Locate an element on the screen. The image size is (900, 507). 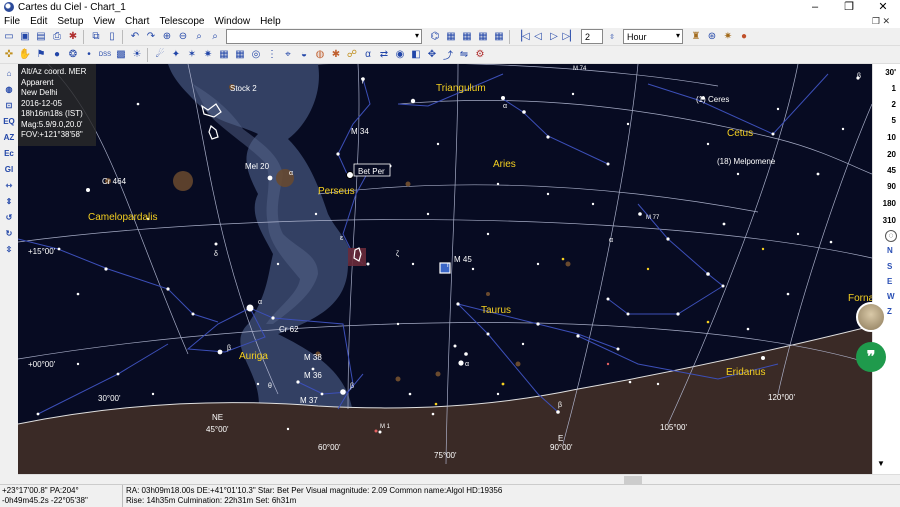
fov-button: 20 is located at coordinates (891, 154).